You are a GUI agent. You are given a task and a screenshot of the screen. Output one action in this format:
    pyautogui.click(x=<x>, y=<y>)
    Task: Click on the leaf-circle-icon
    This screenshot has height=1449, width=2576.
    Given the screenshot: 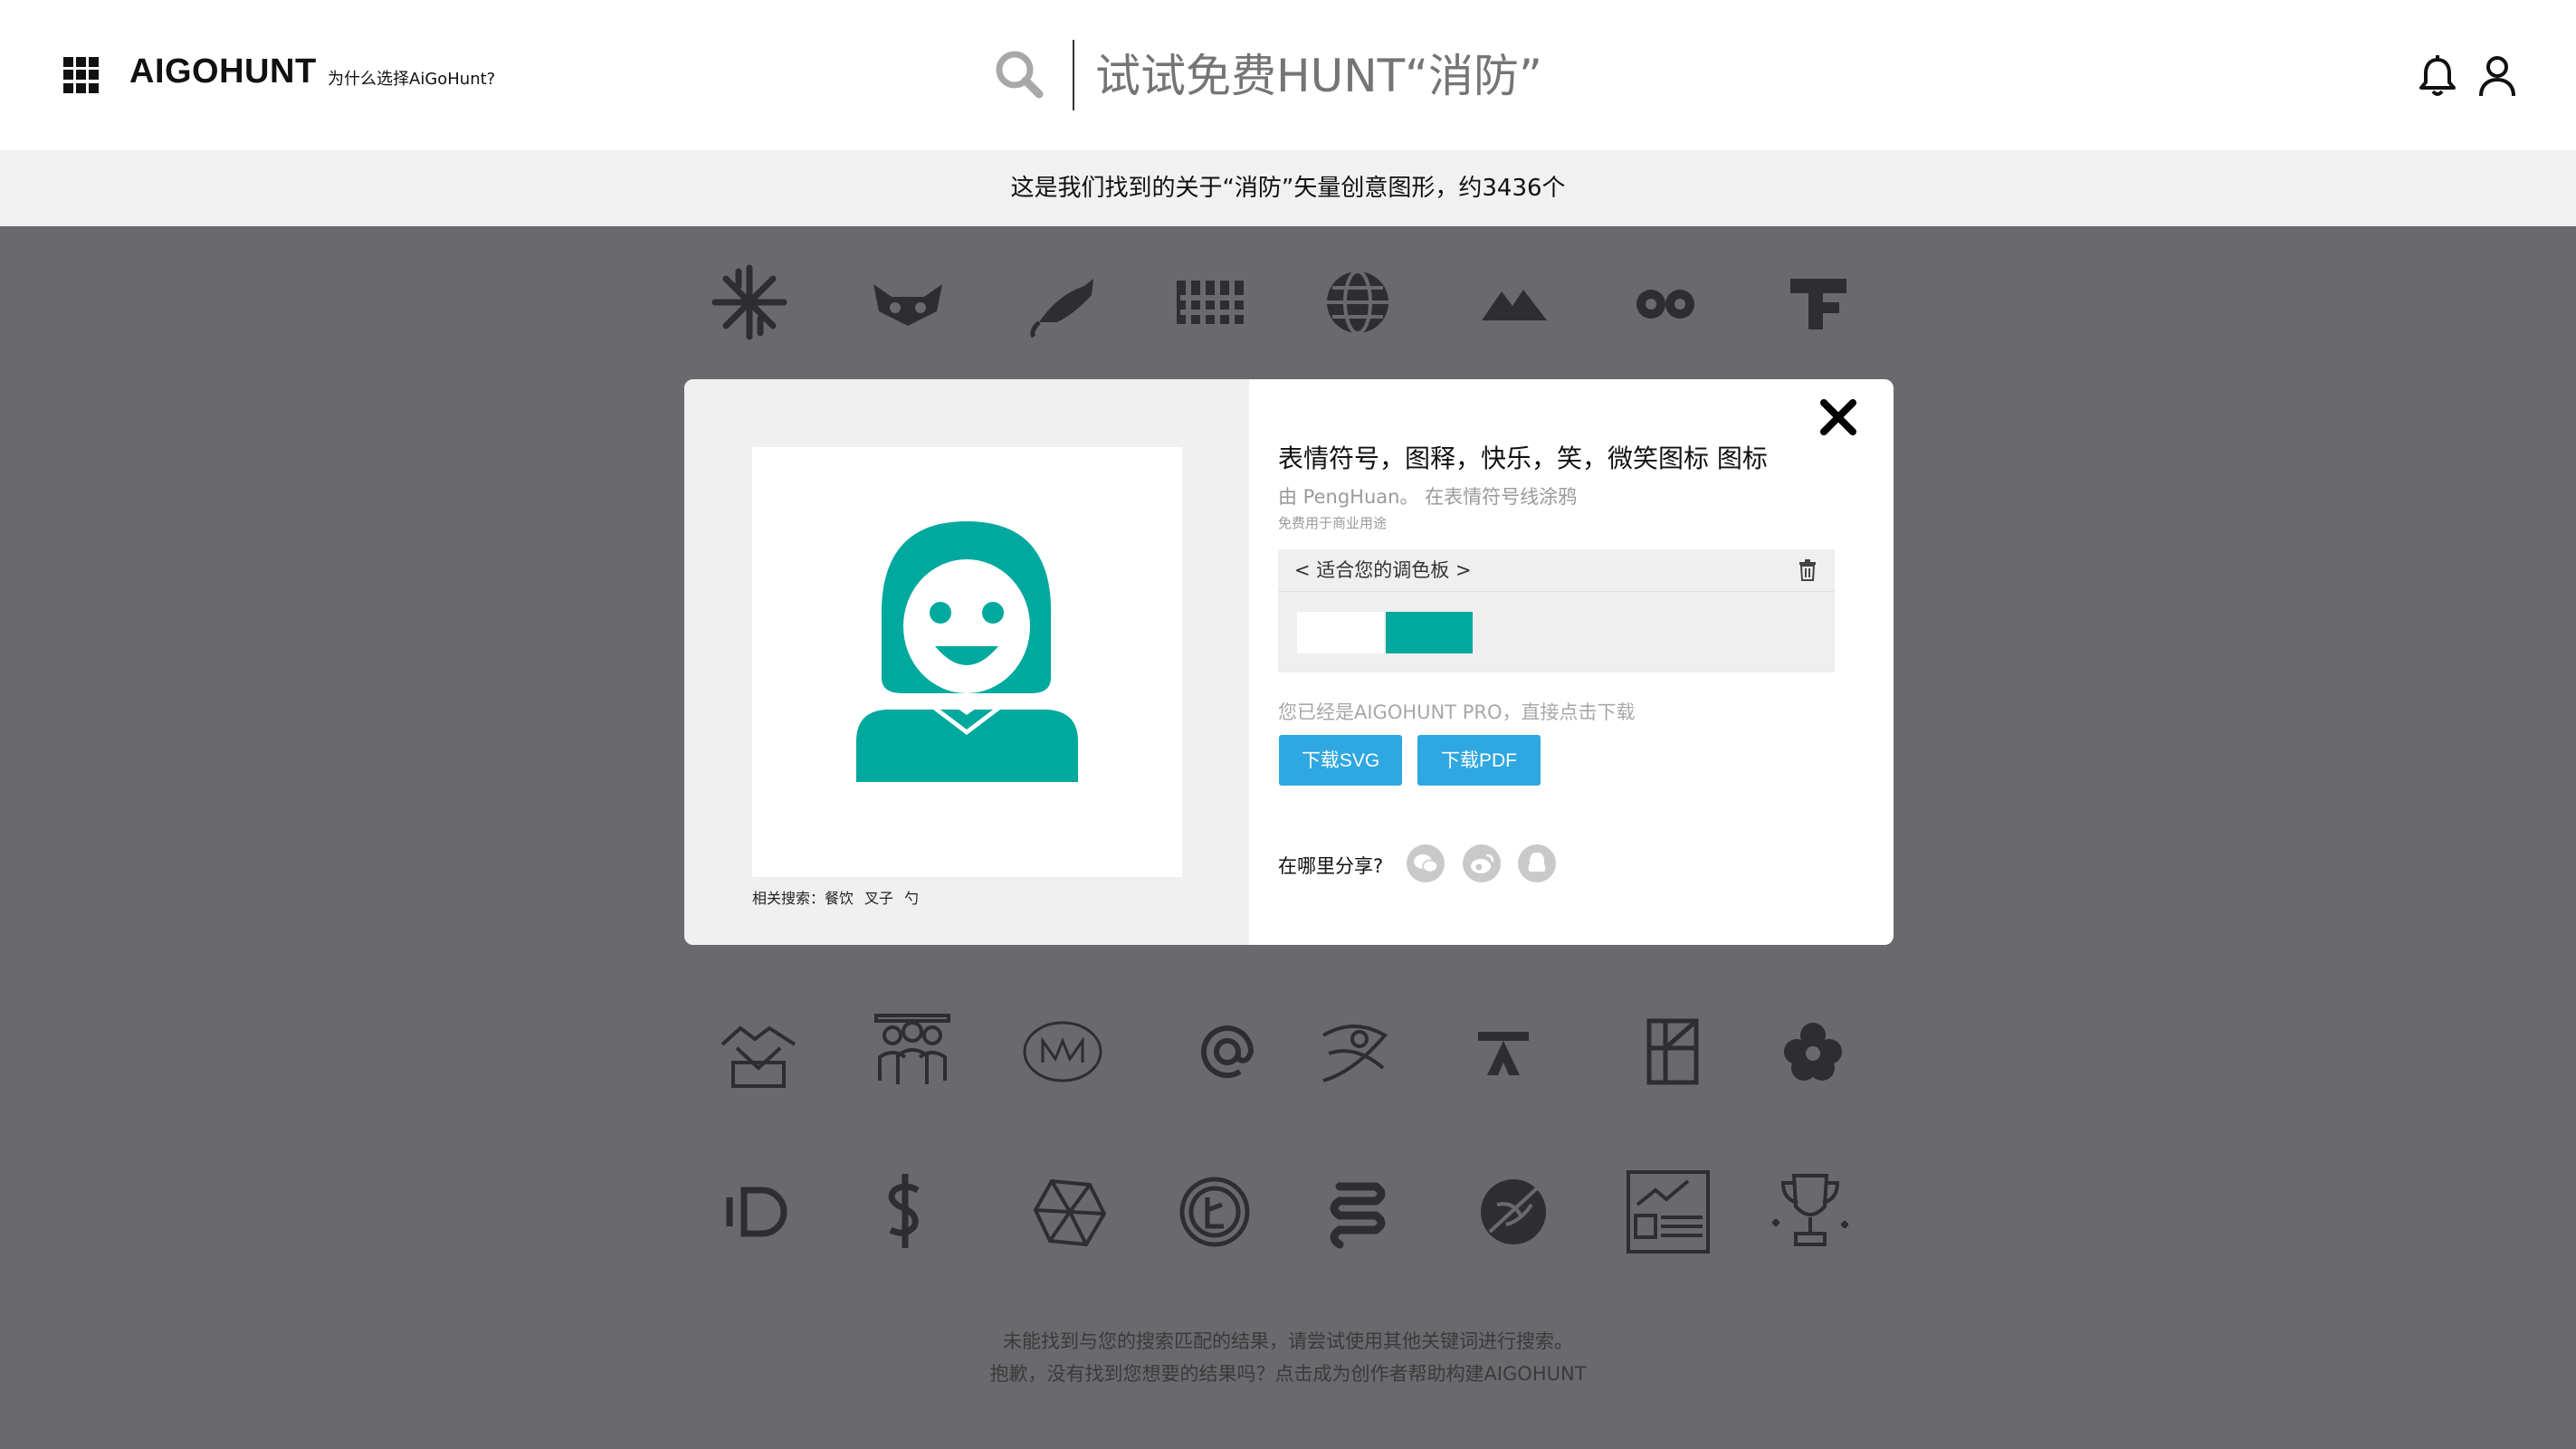 What is the action you would take?
    pyautogui.click(x=1513, y=1211)
    